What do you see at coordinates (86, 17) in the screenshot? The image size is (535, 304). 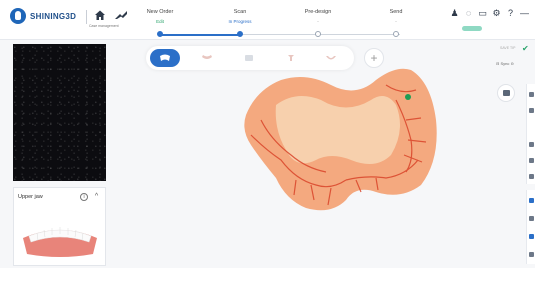 I see `header-divider` at bounding box center [86, 17].